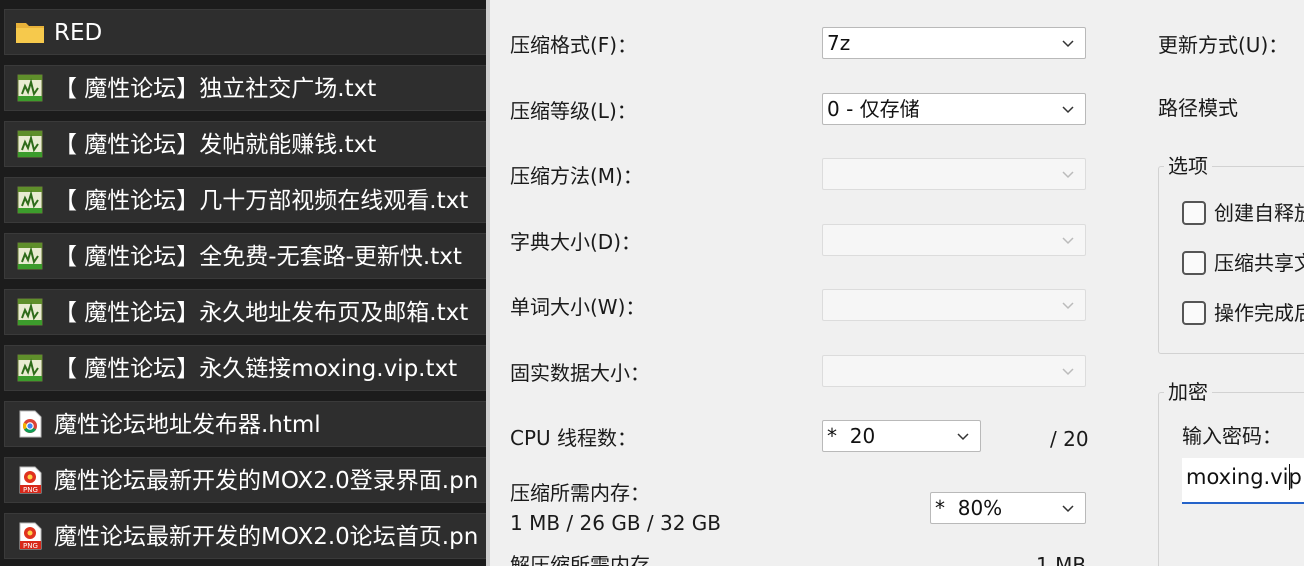 The height and width of the screenshot is (566, 1304). What do you see at coordinates (1259, 263) in the screenshot?
I see `shared-files-option-label: 压缩共享文件` at bounding box center [1259, 263].